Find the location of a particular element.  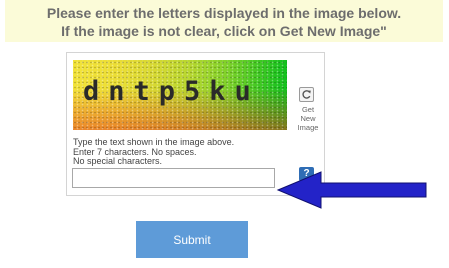

instruction-line: No special characters. is located at coordinates (118, 161).